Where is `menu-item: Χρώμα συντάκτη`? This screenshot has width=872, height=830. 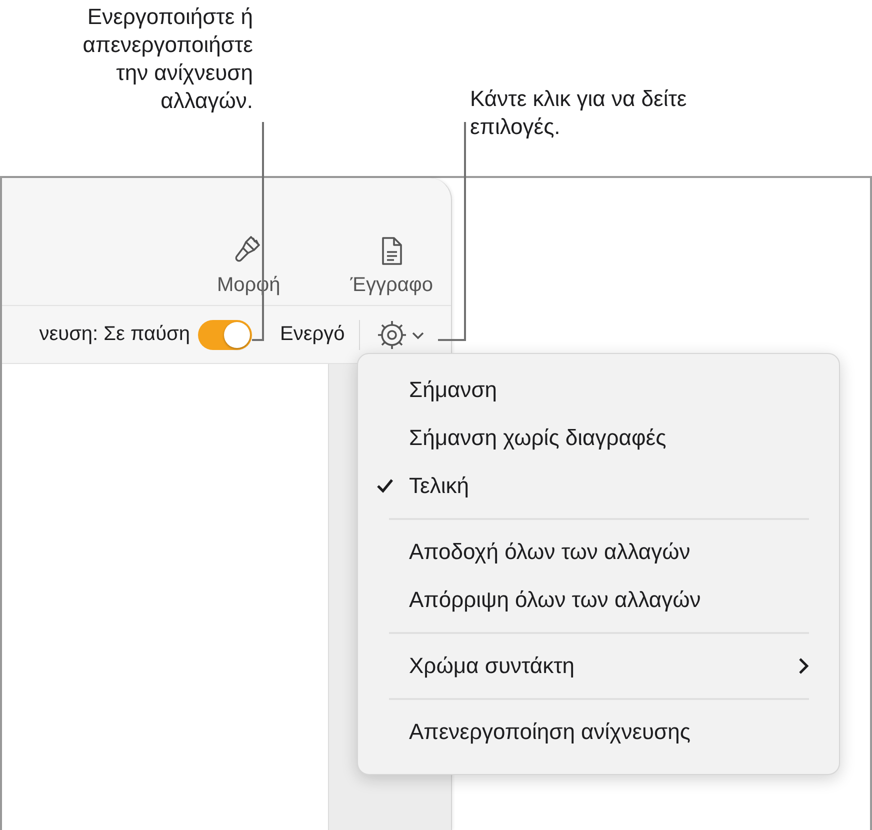 menu-item: Χρώμα συντάκτη is located at coordinates (592, 666).